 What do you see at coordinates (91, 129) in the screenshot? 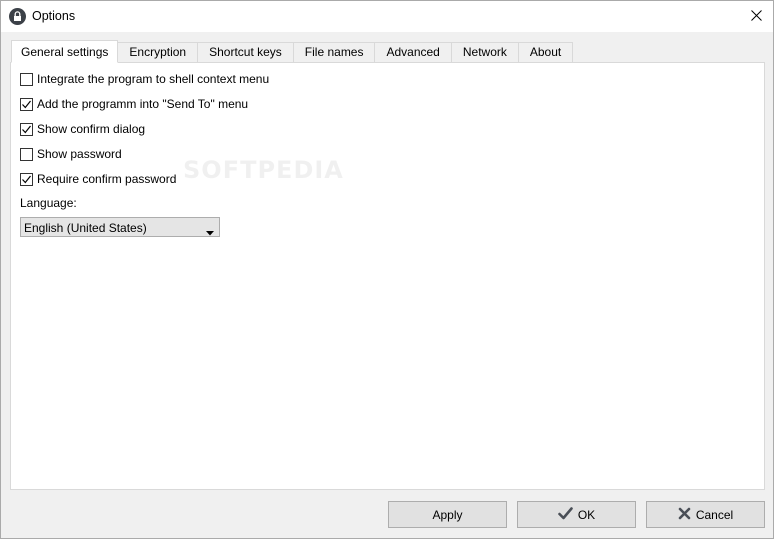
I see `option-label: Show confirm dialog` at bounding box center [91, 129].